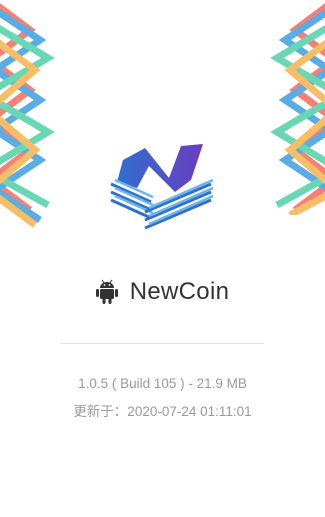  I want to click on app-title-row: NewCoin, so click(162, 292).